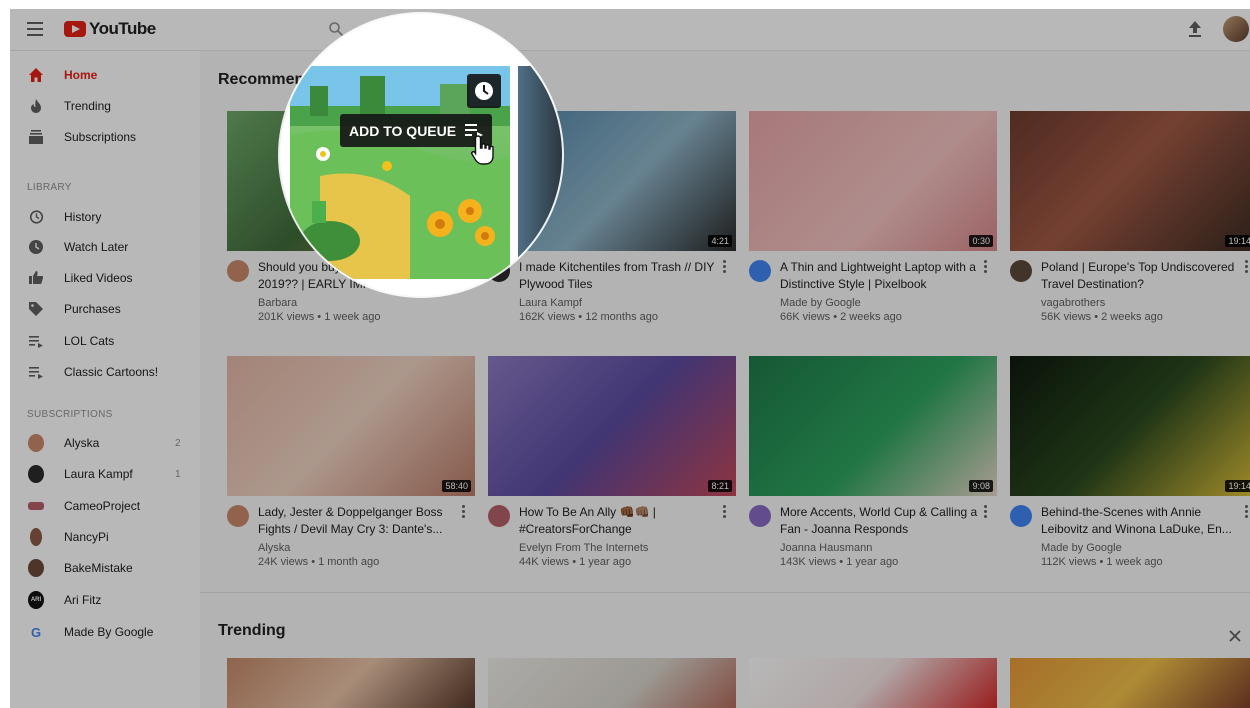  What do you see at coordinates (105, 443) in the screenshot?
I see `sidebar-sub-alyska: Alyska 2` at bounding box center [105, 443].